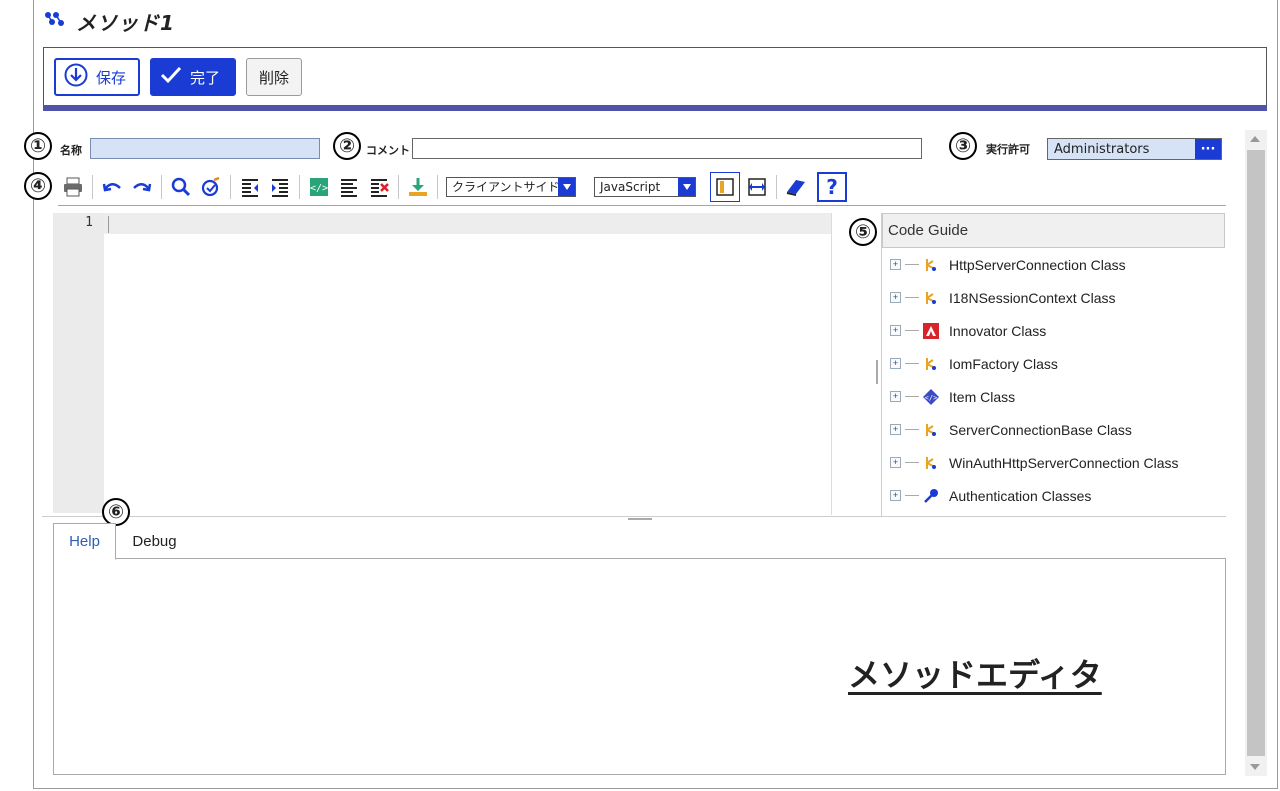 This screenshot has width=1280, height=791. Describe the element at coordinates (38, 146) in the screenshot. I see `callout-1: ①` at that location.